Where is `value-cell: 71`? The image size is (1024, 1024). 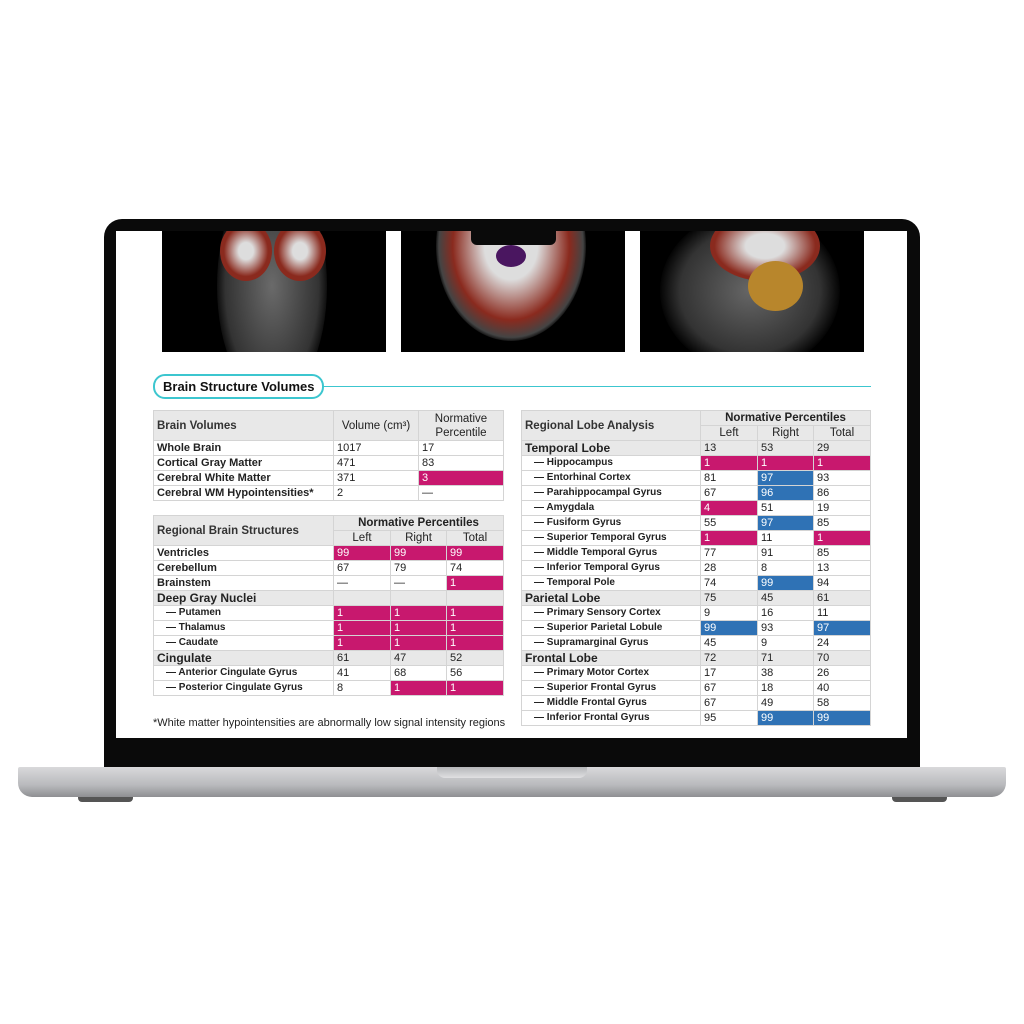 value-cell: 71 is located at coordinates (785, 658).